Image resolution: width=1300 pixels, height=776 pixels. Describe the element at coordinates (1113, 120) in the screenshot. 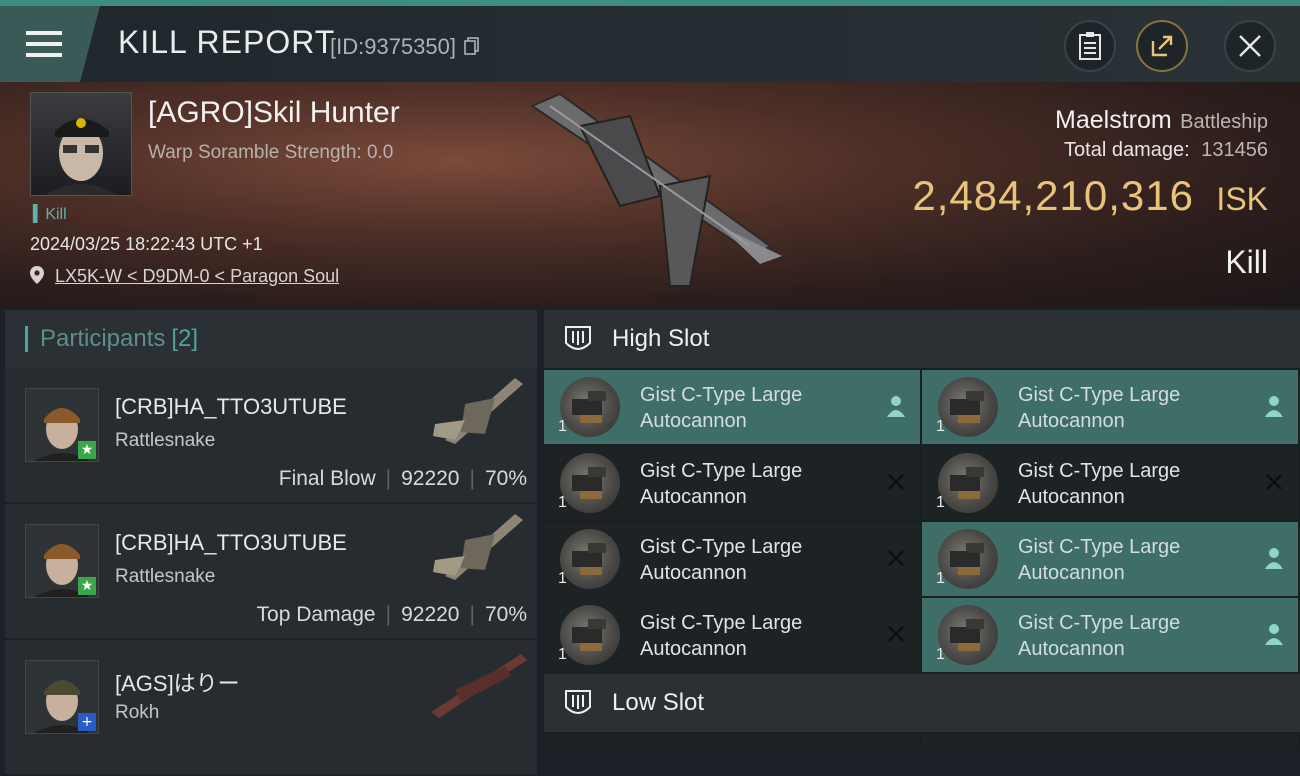

I see `victim-ship-name: Maelstrom` at that location.